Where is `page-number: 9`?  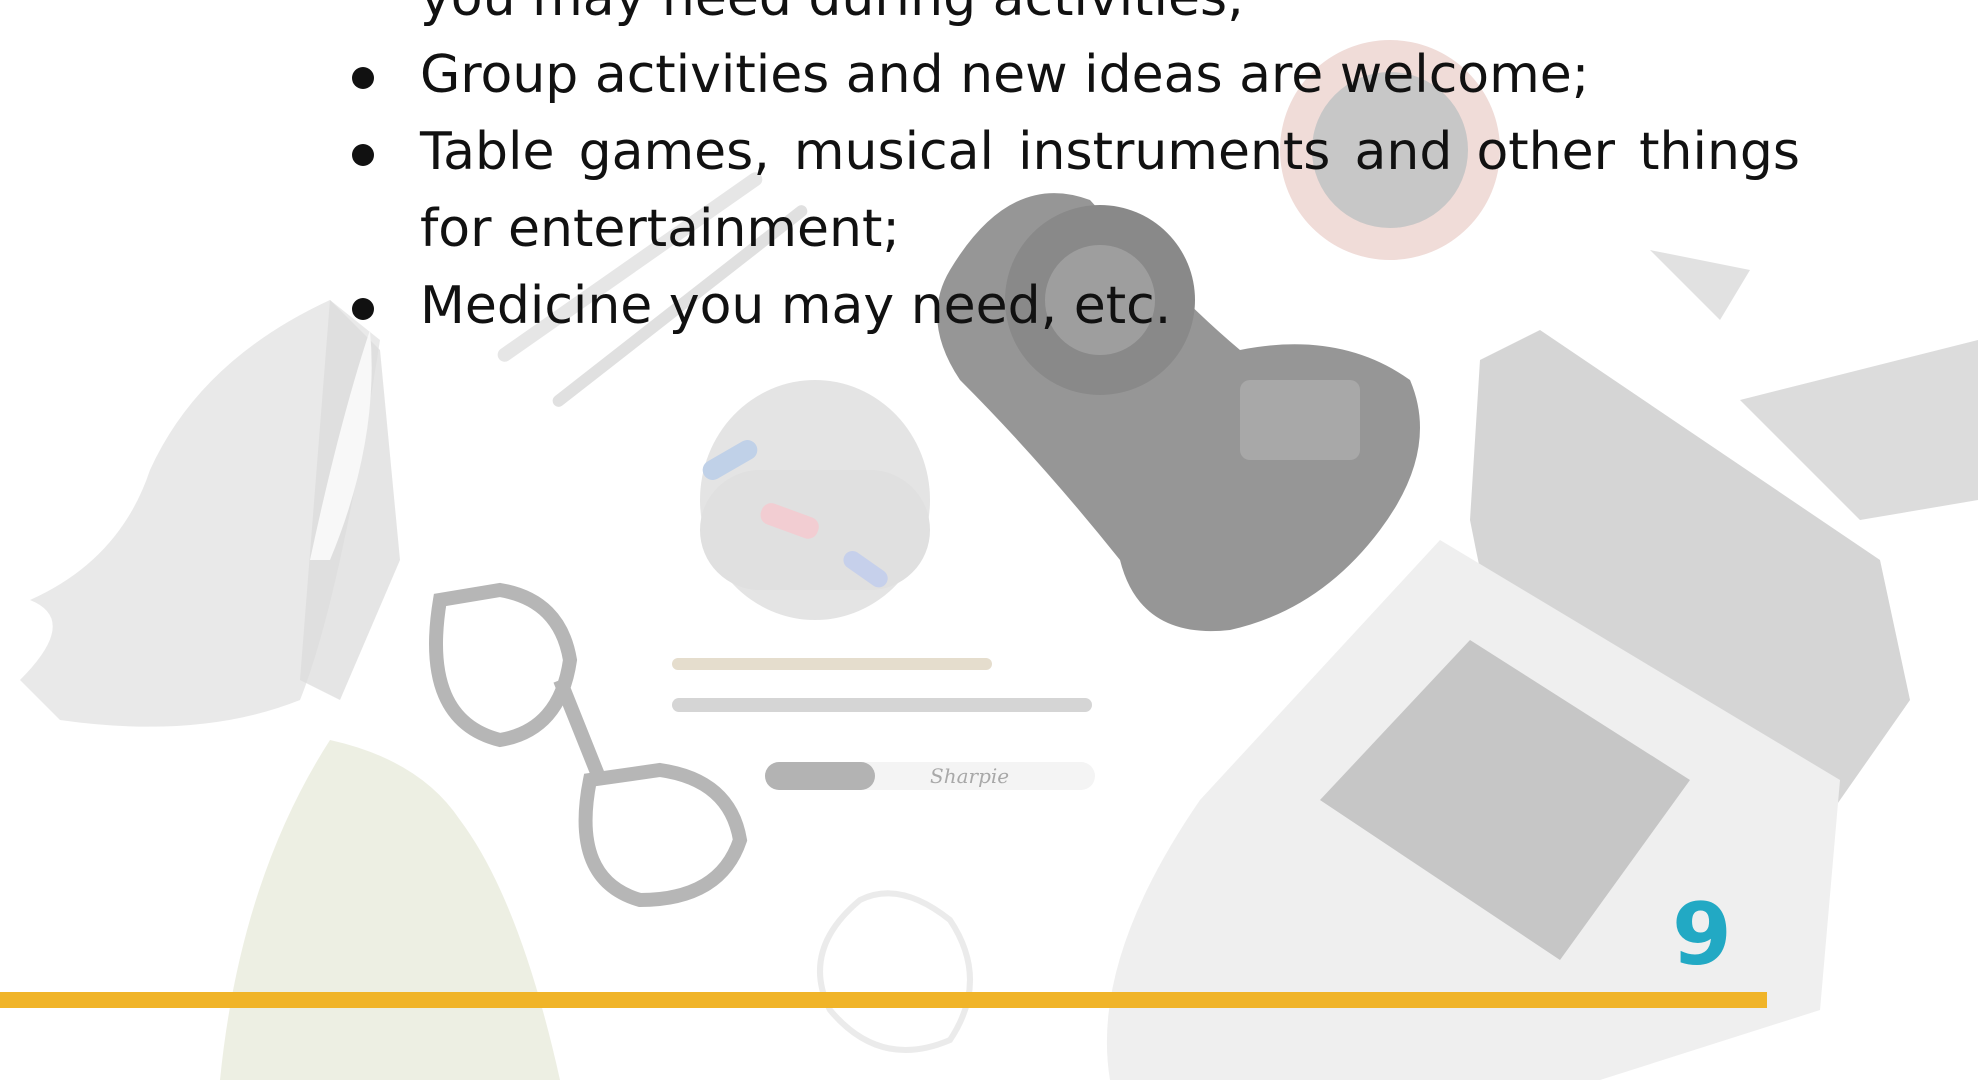 page-number: 9 is located at coordinates (1702, 935).